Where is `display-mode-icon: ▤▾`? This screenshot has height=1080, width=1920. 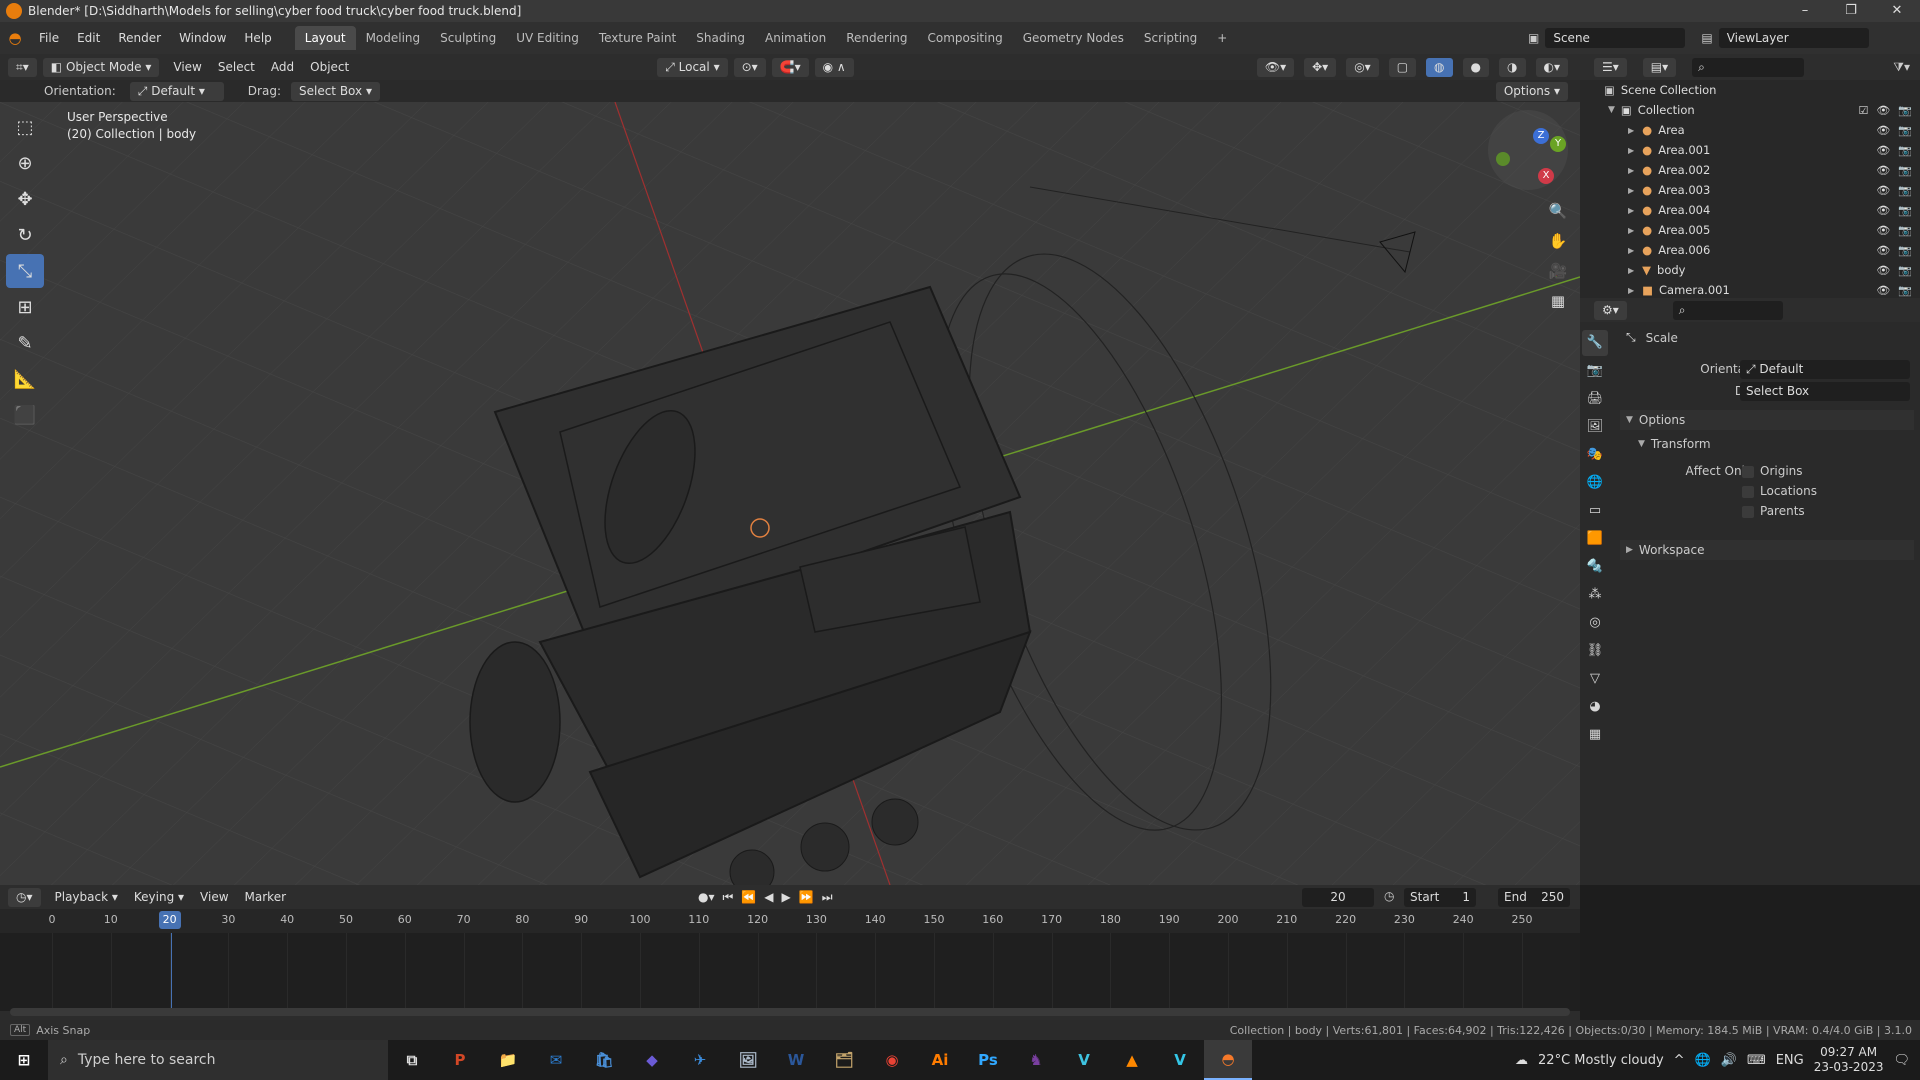
display-mode-icon: ▤▾ is located at coordinates (1659, 67).